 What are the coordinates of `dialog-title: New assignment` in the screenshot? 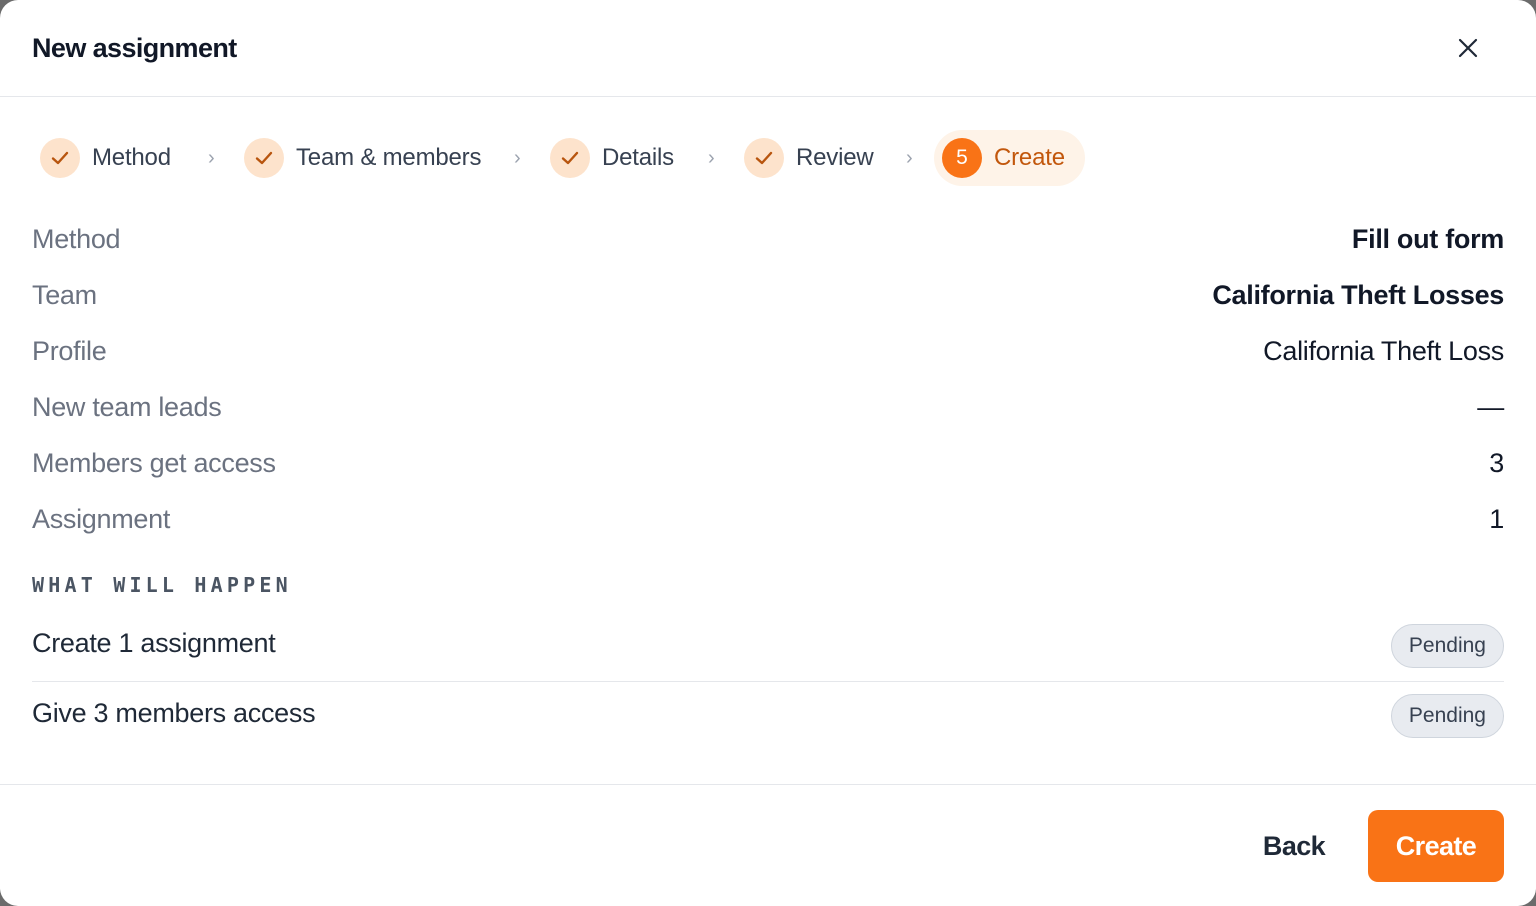 It's located at (134, 48).